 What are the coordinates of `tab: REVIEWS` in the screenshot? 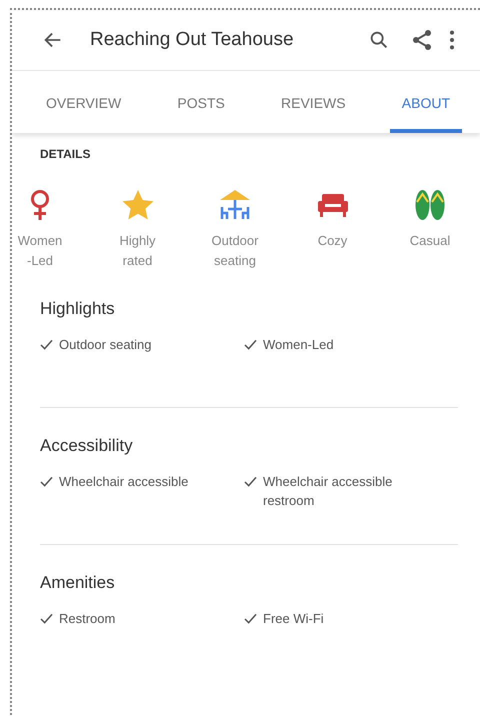 It's located at (313, 102).